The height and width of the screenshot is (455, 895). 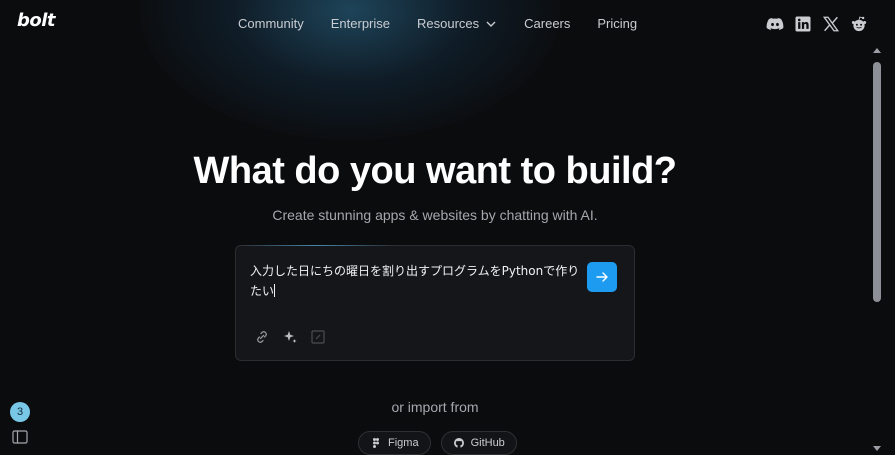 I want to click on prompt-input-value: 入力した日にちの曜日を割り出すプログラムをPythonで作りたい, so click(x=415, y=281).